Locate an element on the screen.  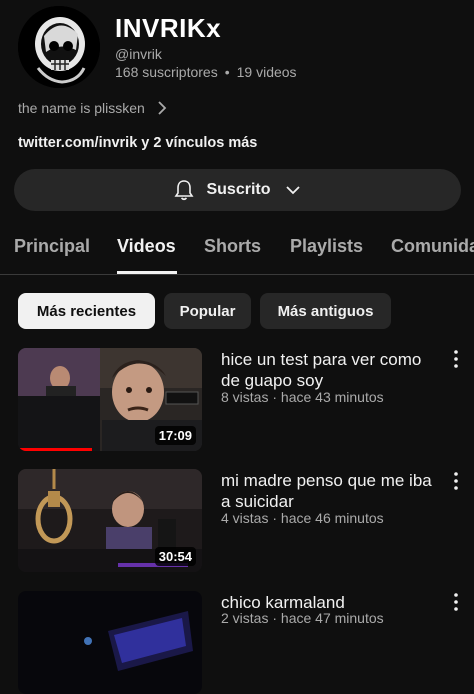
subscribed-button: Suscrito is located at coordinates (237, 190).